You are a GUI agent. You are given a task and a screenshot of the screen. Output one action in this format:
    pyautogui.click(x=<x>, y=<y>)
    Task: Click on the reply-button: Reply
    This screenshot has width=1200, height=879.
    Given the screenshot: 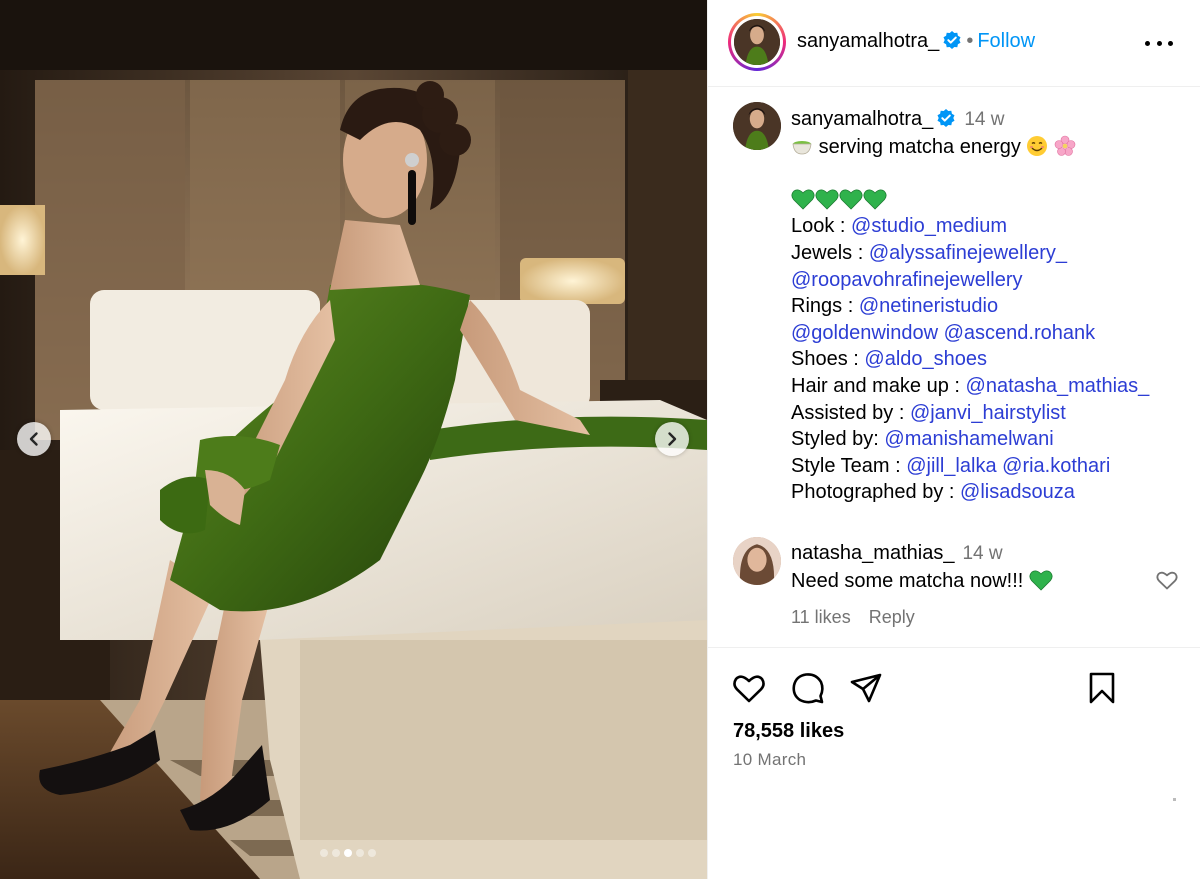 What is the action you would take?
    pyautogui.click(x=892, y=617)
    